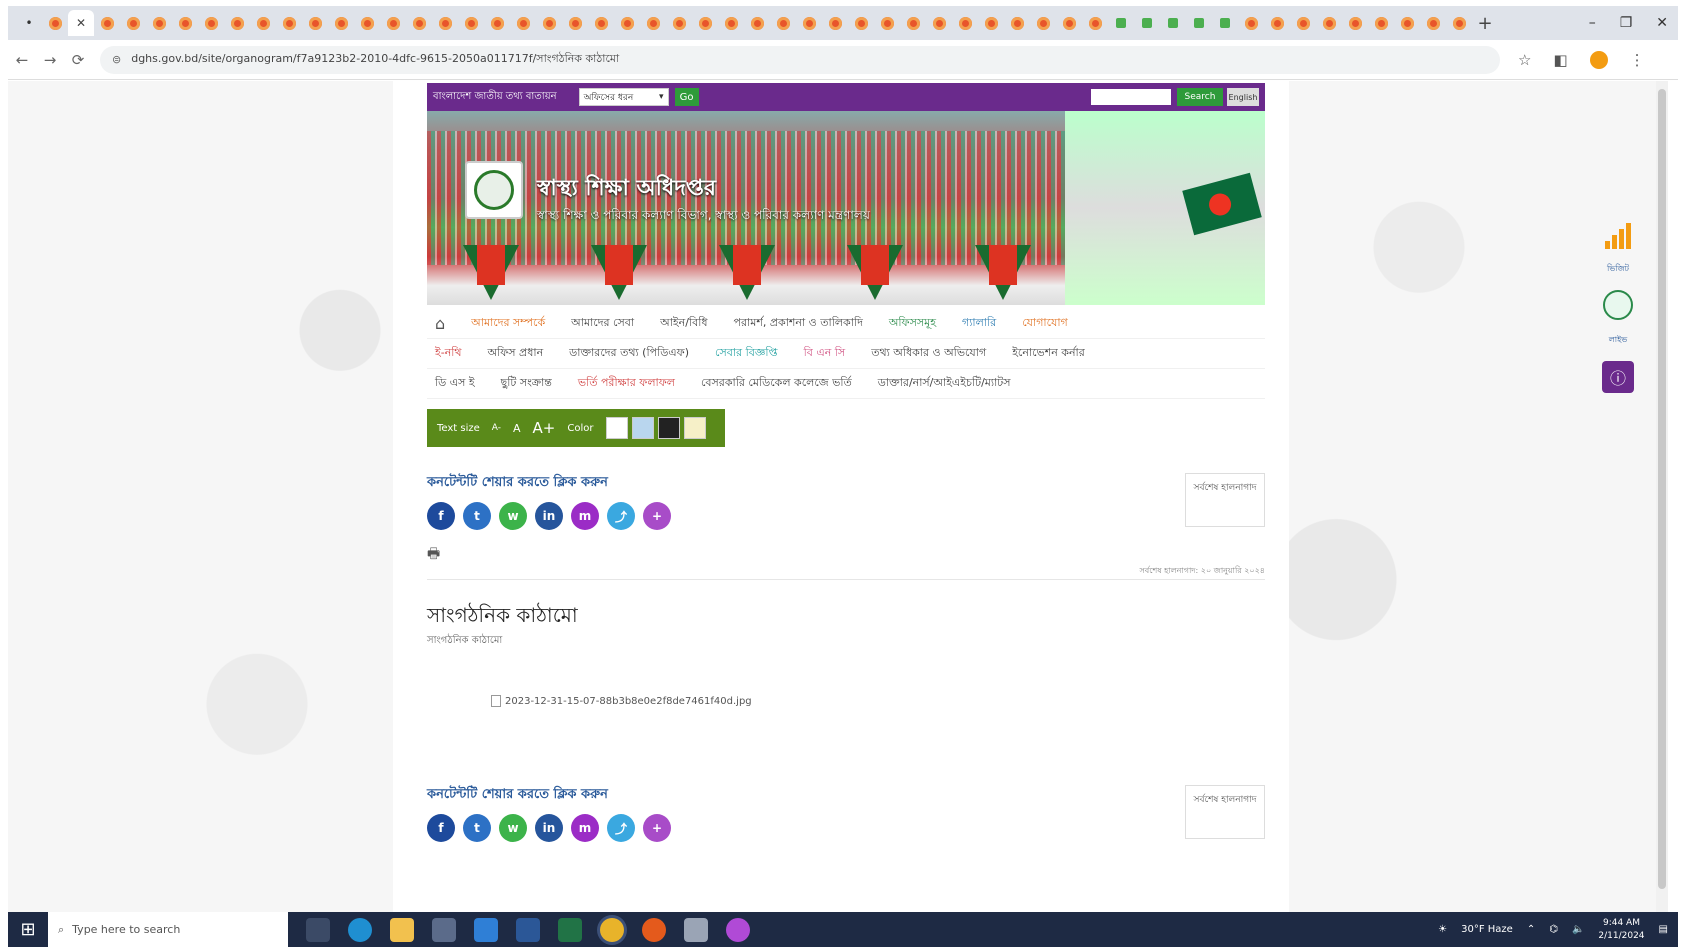 The image size is (1686, 947). I want to click on menu-item: ই-নথি, so click(448, 353).